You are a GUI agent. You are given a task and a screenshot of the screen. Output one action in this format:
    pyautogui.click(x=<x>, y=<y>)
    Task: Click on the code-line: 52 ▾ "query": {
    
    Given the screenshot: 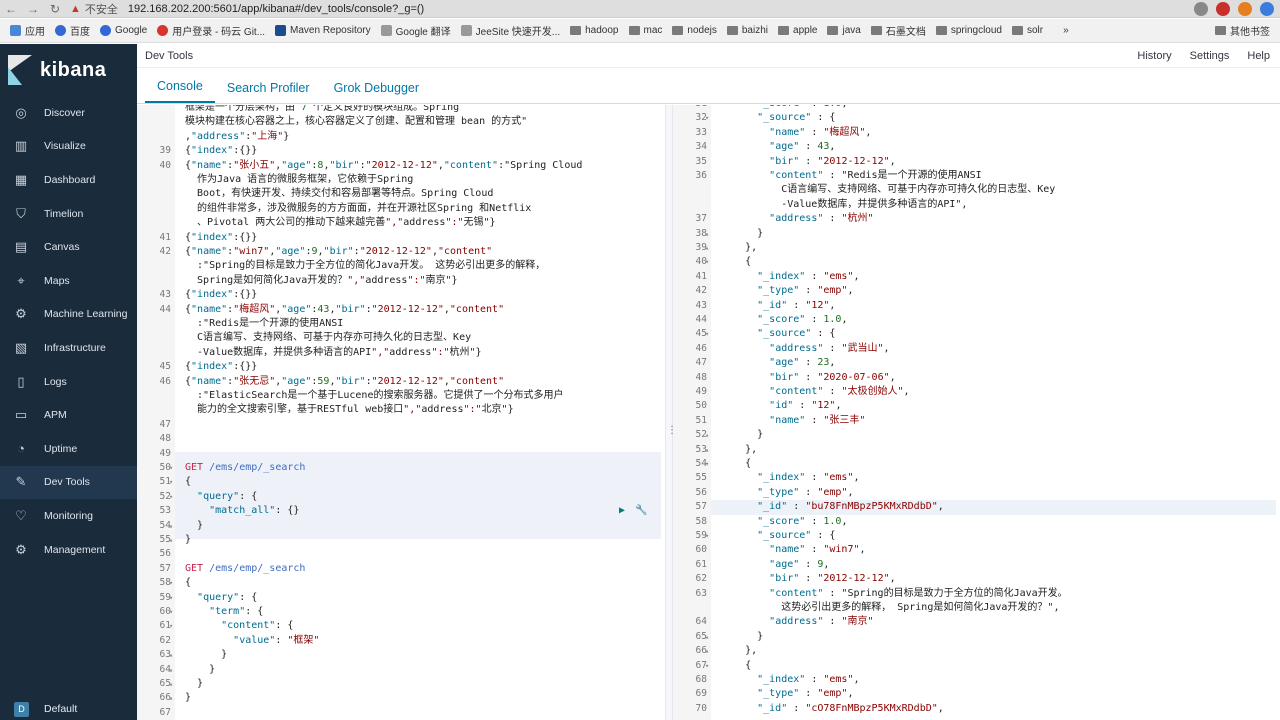 What is the action you would take?
    pyautogui.click(x=401, y=497)
    